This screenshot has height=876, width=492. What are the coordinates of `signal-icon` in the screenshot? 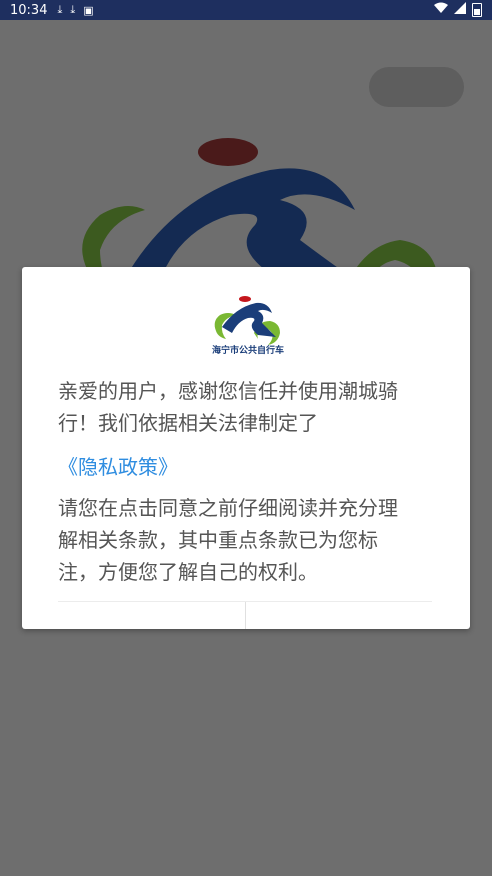 It's located at (460, 10).